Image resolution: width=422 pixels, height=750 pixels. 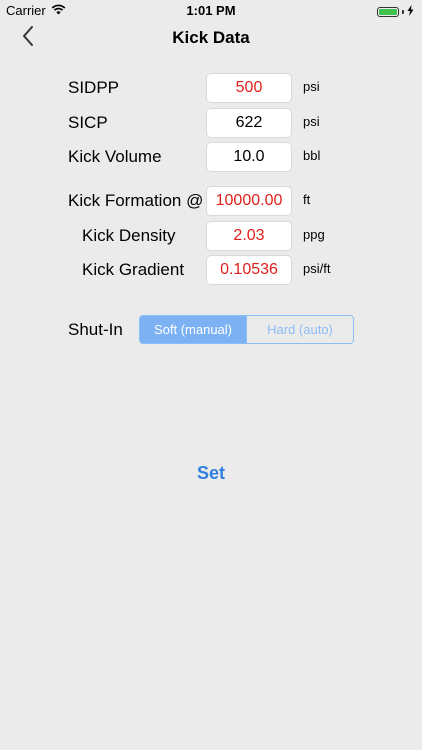 What do you see at coordinates (311, 86) in the screenshot?
I see `sidpp-unit: psi` at bounding box center [311, 86].